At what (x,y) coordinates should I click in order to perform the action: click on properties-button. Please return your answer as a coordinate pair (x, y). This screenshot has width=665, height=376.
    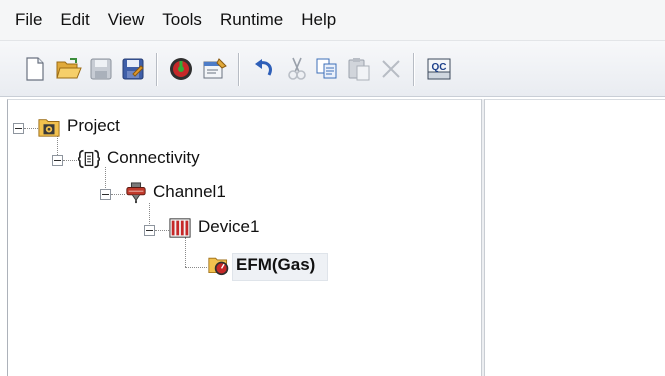
    Looking at the image, I should click on (215, 69).